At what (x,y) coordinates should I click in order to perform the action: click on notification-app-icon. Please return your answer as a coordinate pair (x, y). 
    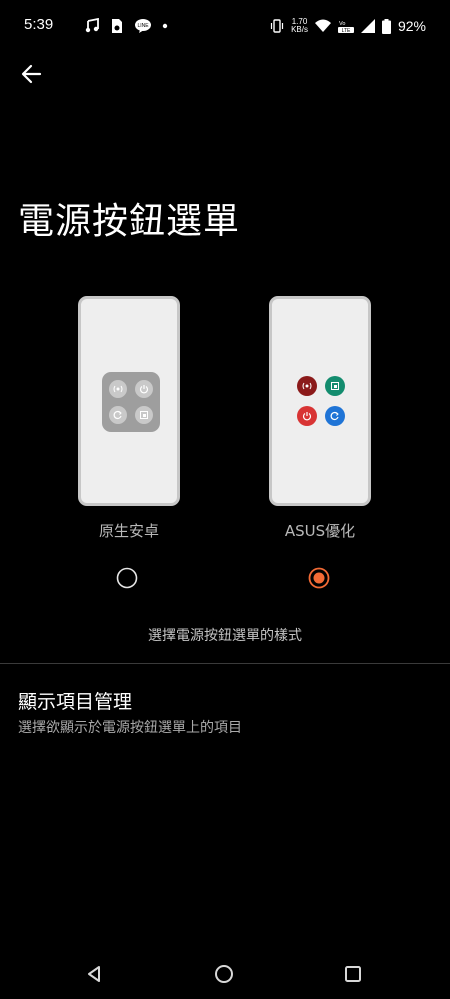
    Looking at the image, I should click on (117, 26).